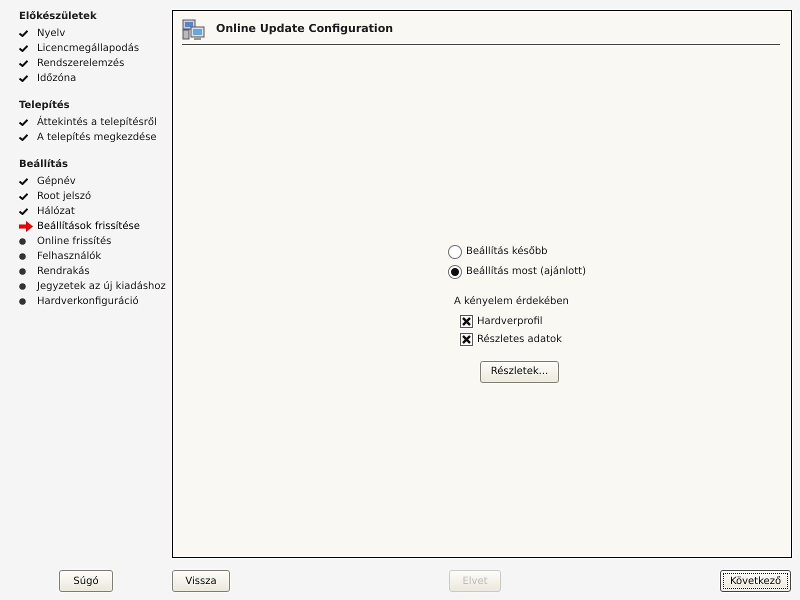  What do you see at coordinates (74, 242) in the screenshot?
I see `step-label: Online frissítés` at bounding box center [74, 242].